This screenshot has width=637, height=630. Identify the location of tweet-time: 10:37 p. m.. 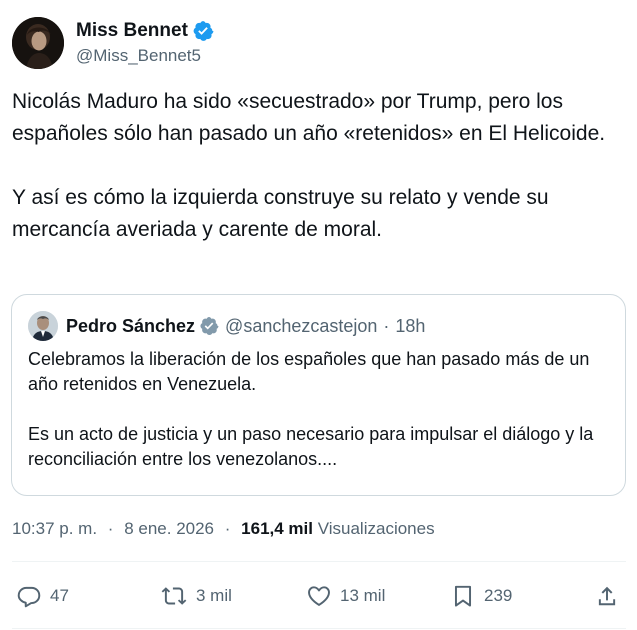
(54, 528).